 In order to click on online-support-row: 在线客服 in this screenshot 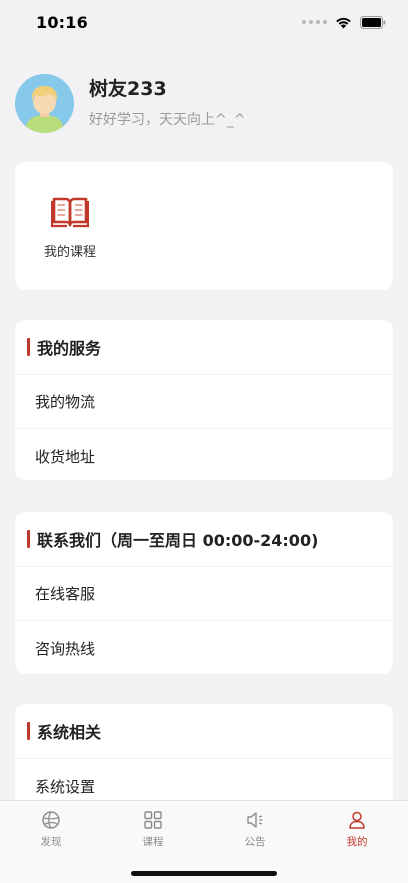, I will do `click(204, 594)`.